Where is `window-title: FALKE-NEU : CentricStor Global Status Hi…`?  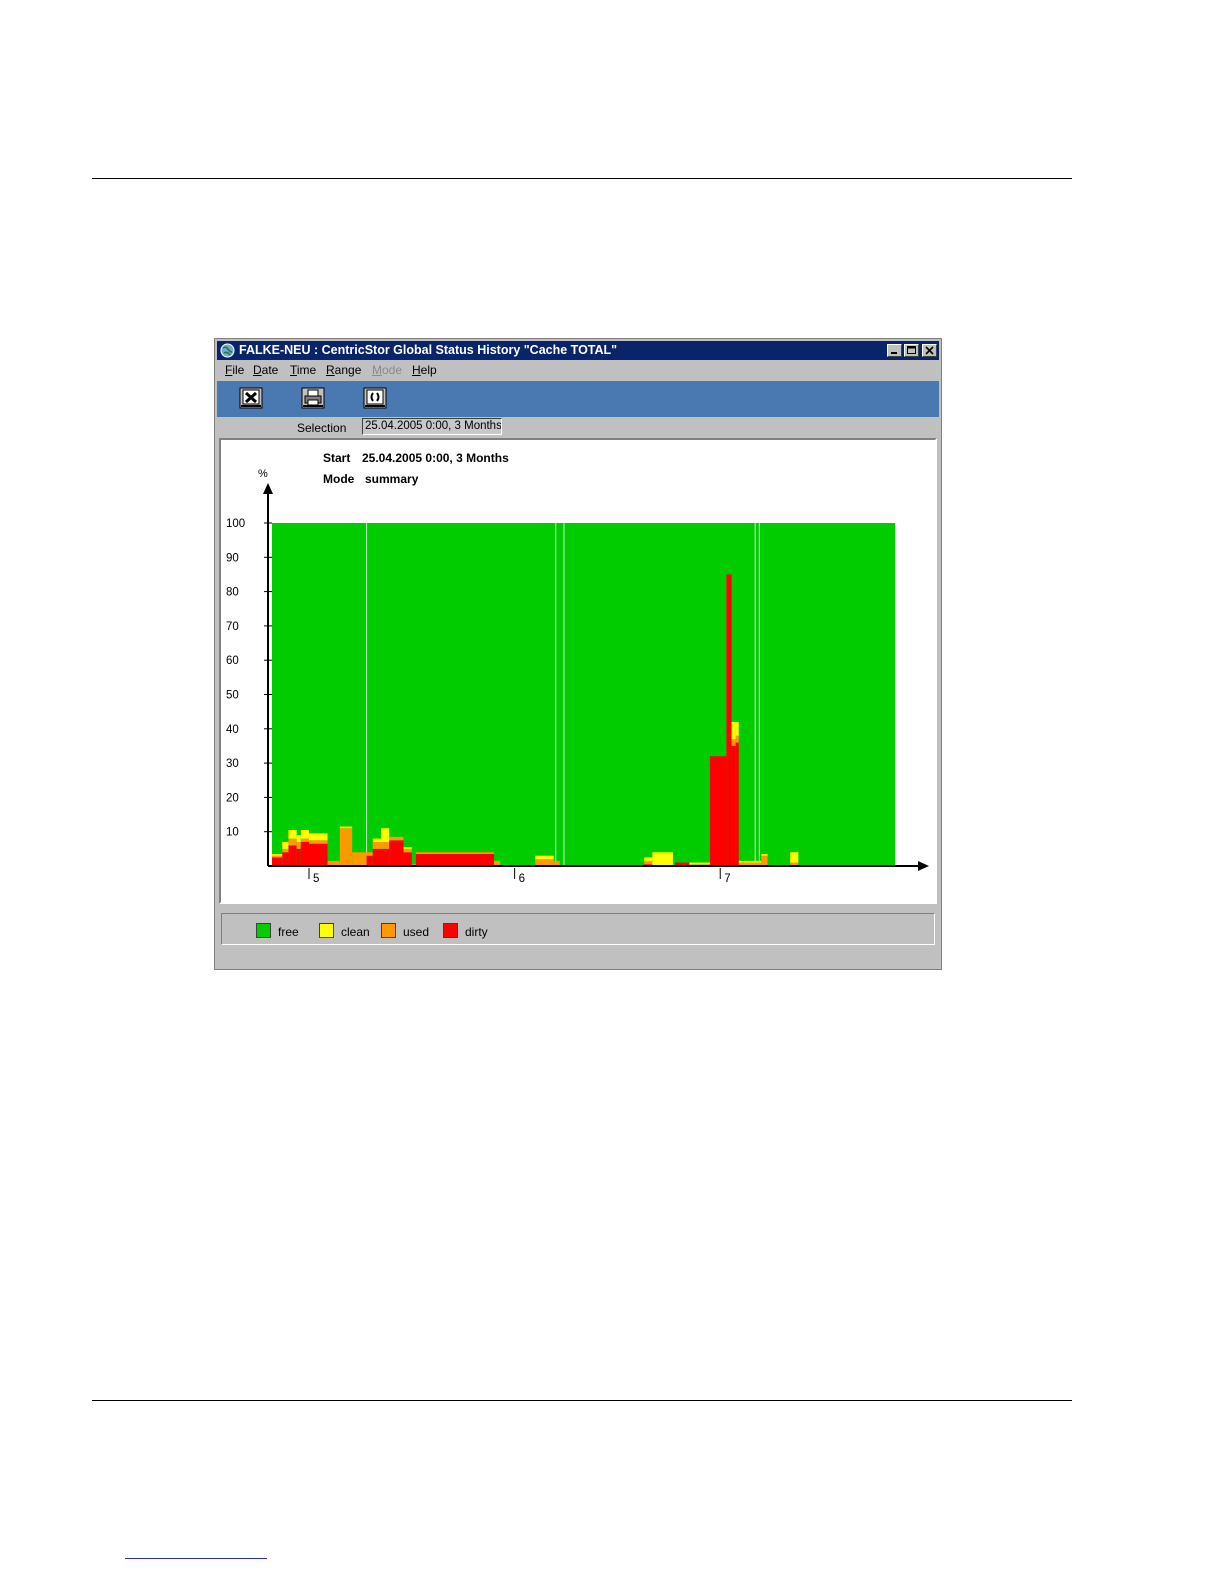 window-title: FALKE-NEU : CentricStor Global Status Hi… is located at coordinates (428, 350).